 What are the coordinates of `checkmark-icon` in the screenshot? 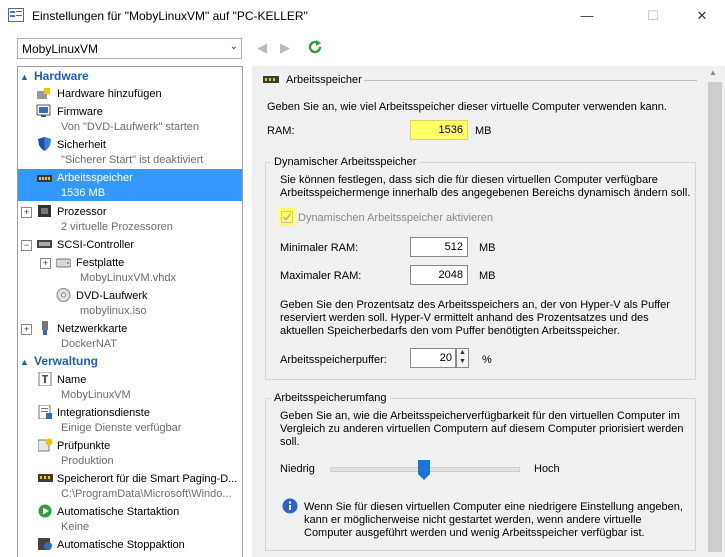 It's located at (287, 217).